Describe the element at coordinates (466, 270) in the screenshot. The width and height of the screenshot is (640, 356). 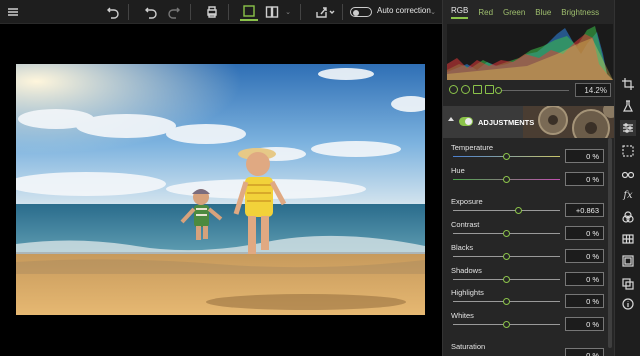
I see `slider-label: Shadows` at that location.